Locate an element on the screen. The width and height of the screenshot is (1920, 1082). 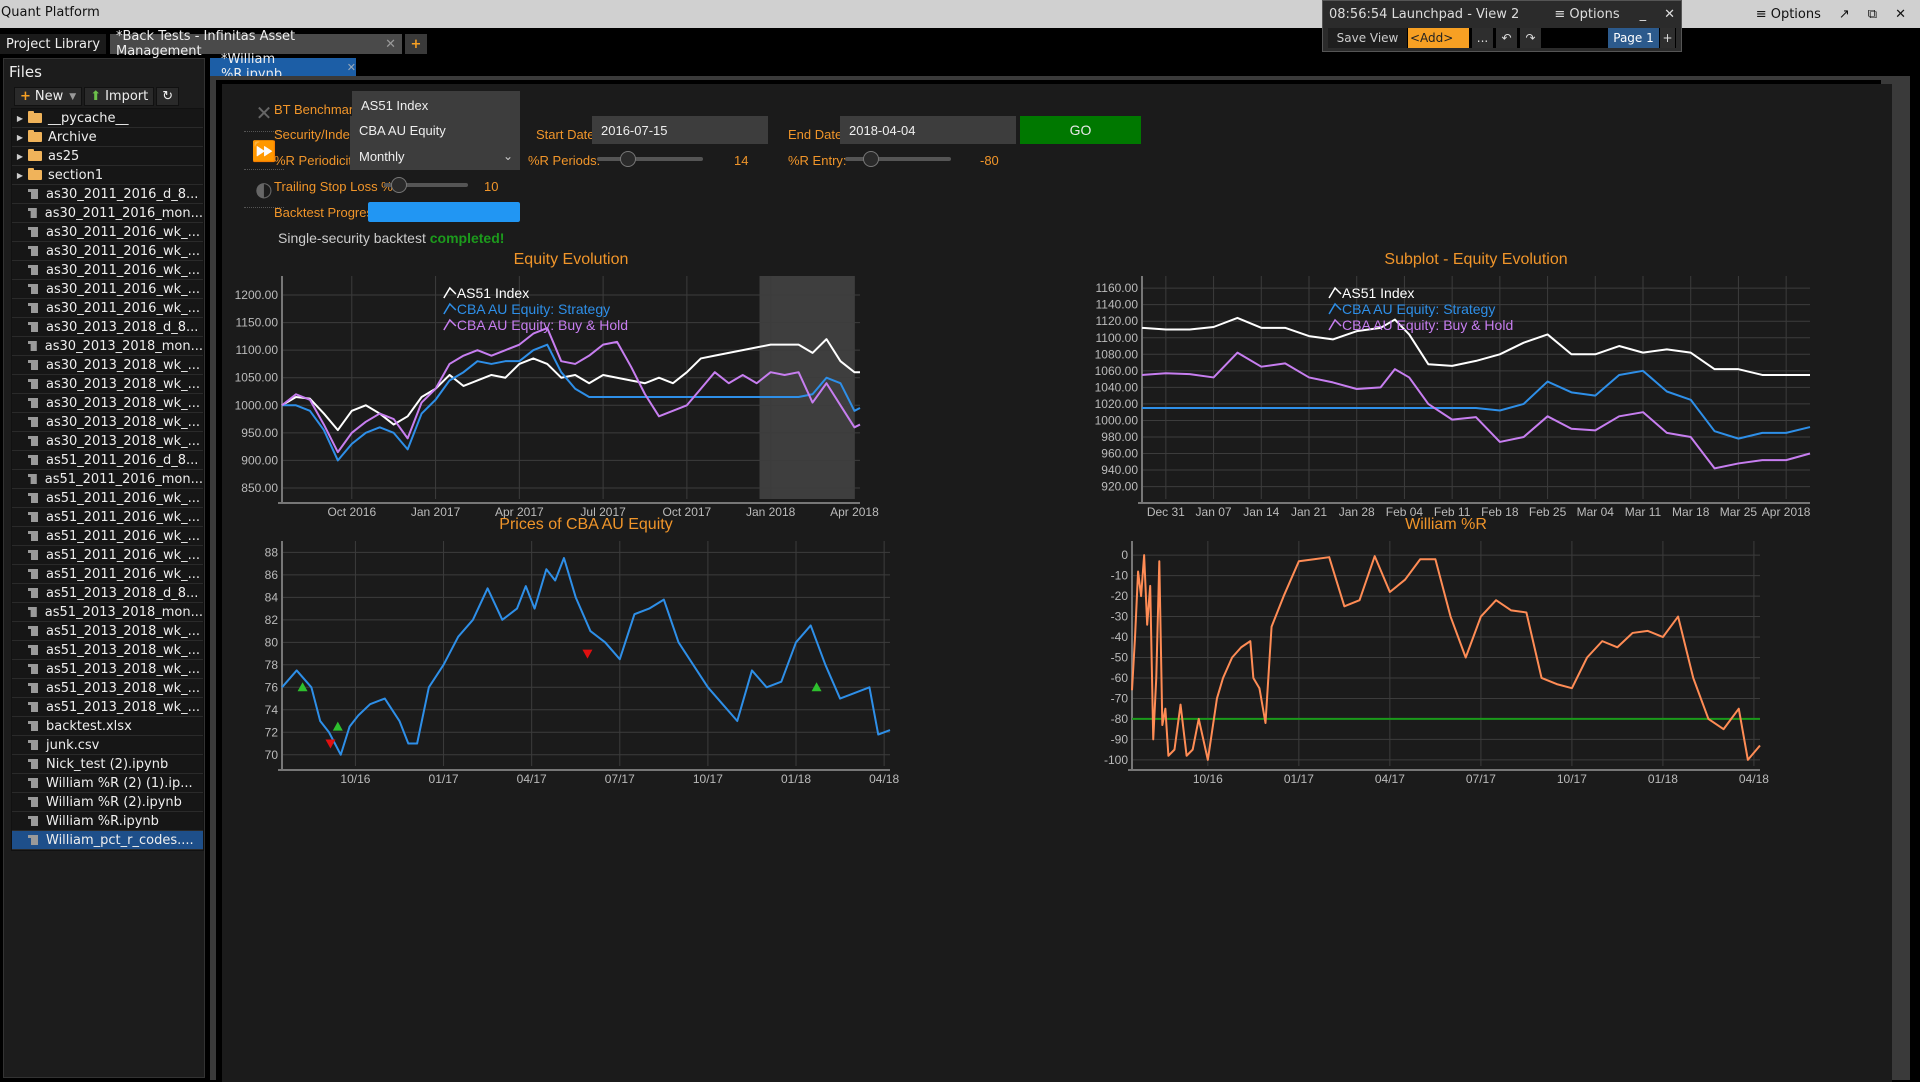
refresh-button: ↻ is located at coordinates (168, 96).